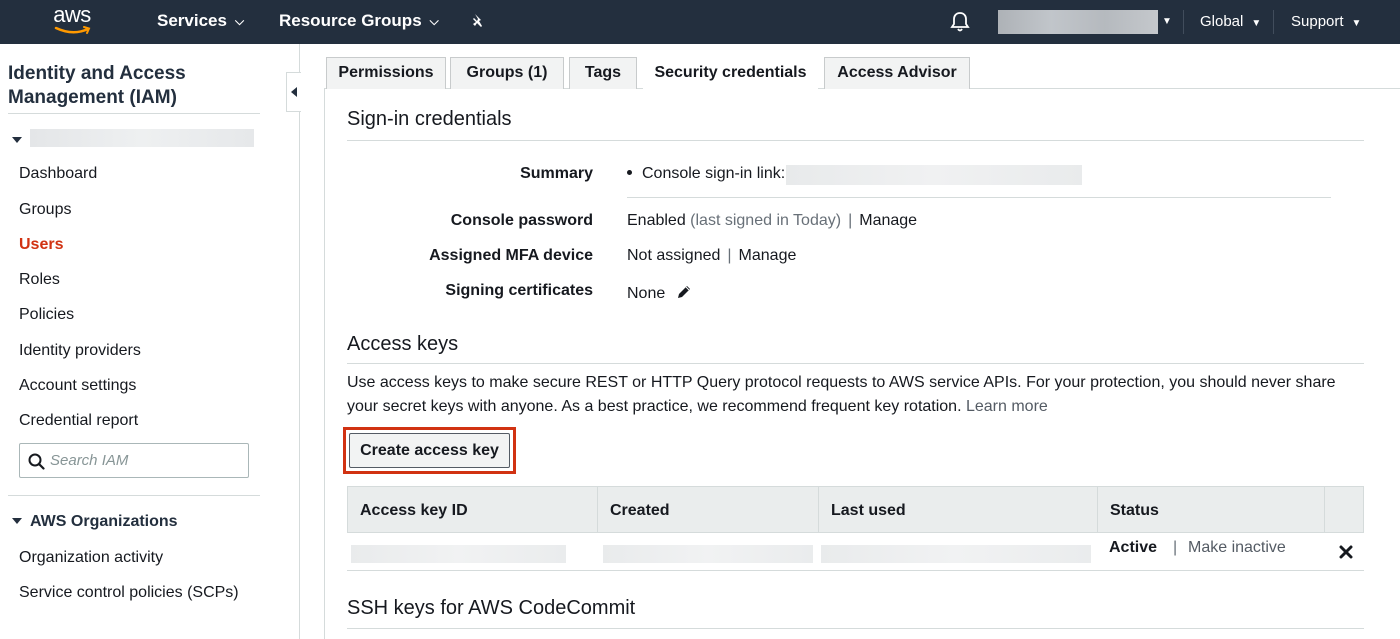  I want to click on console-password-status: Enabled, so click(656, 220).